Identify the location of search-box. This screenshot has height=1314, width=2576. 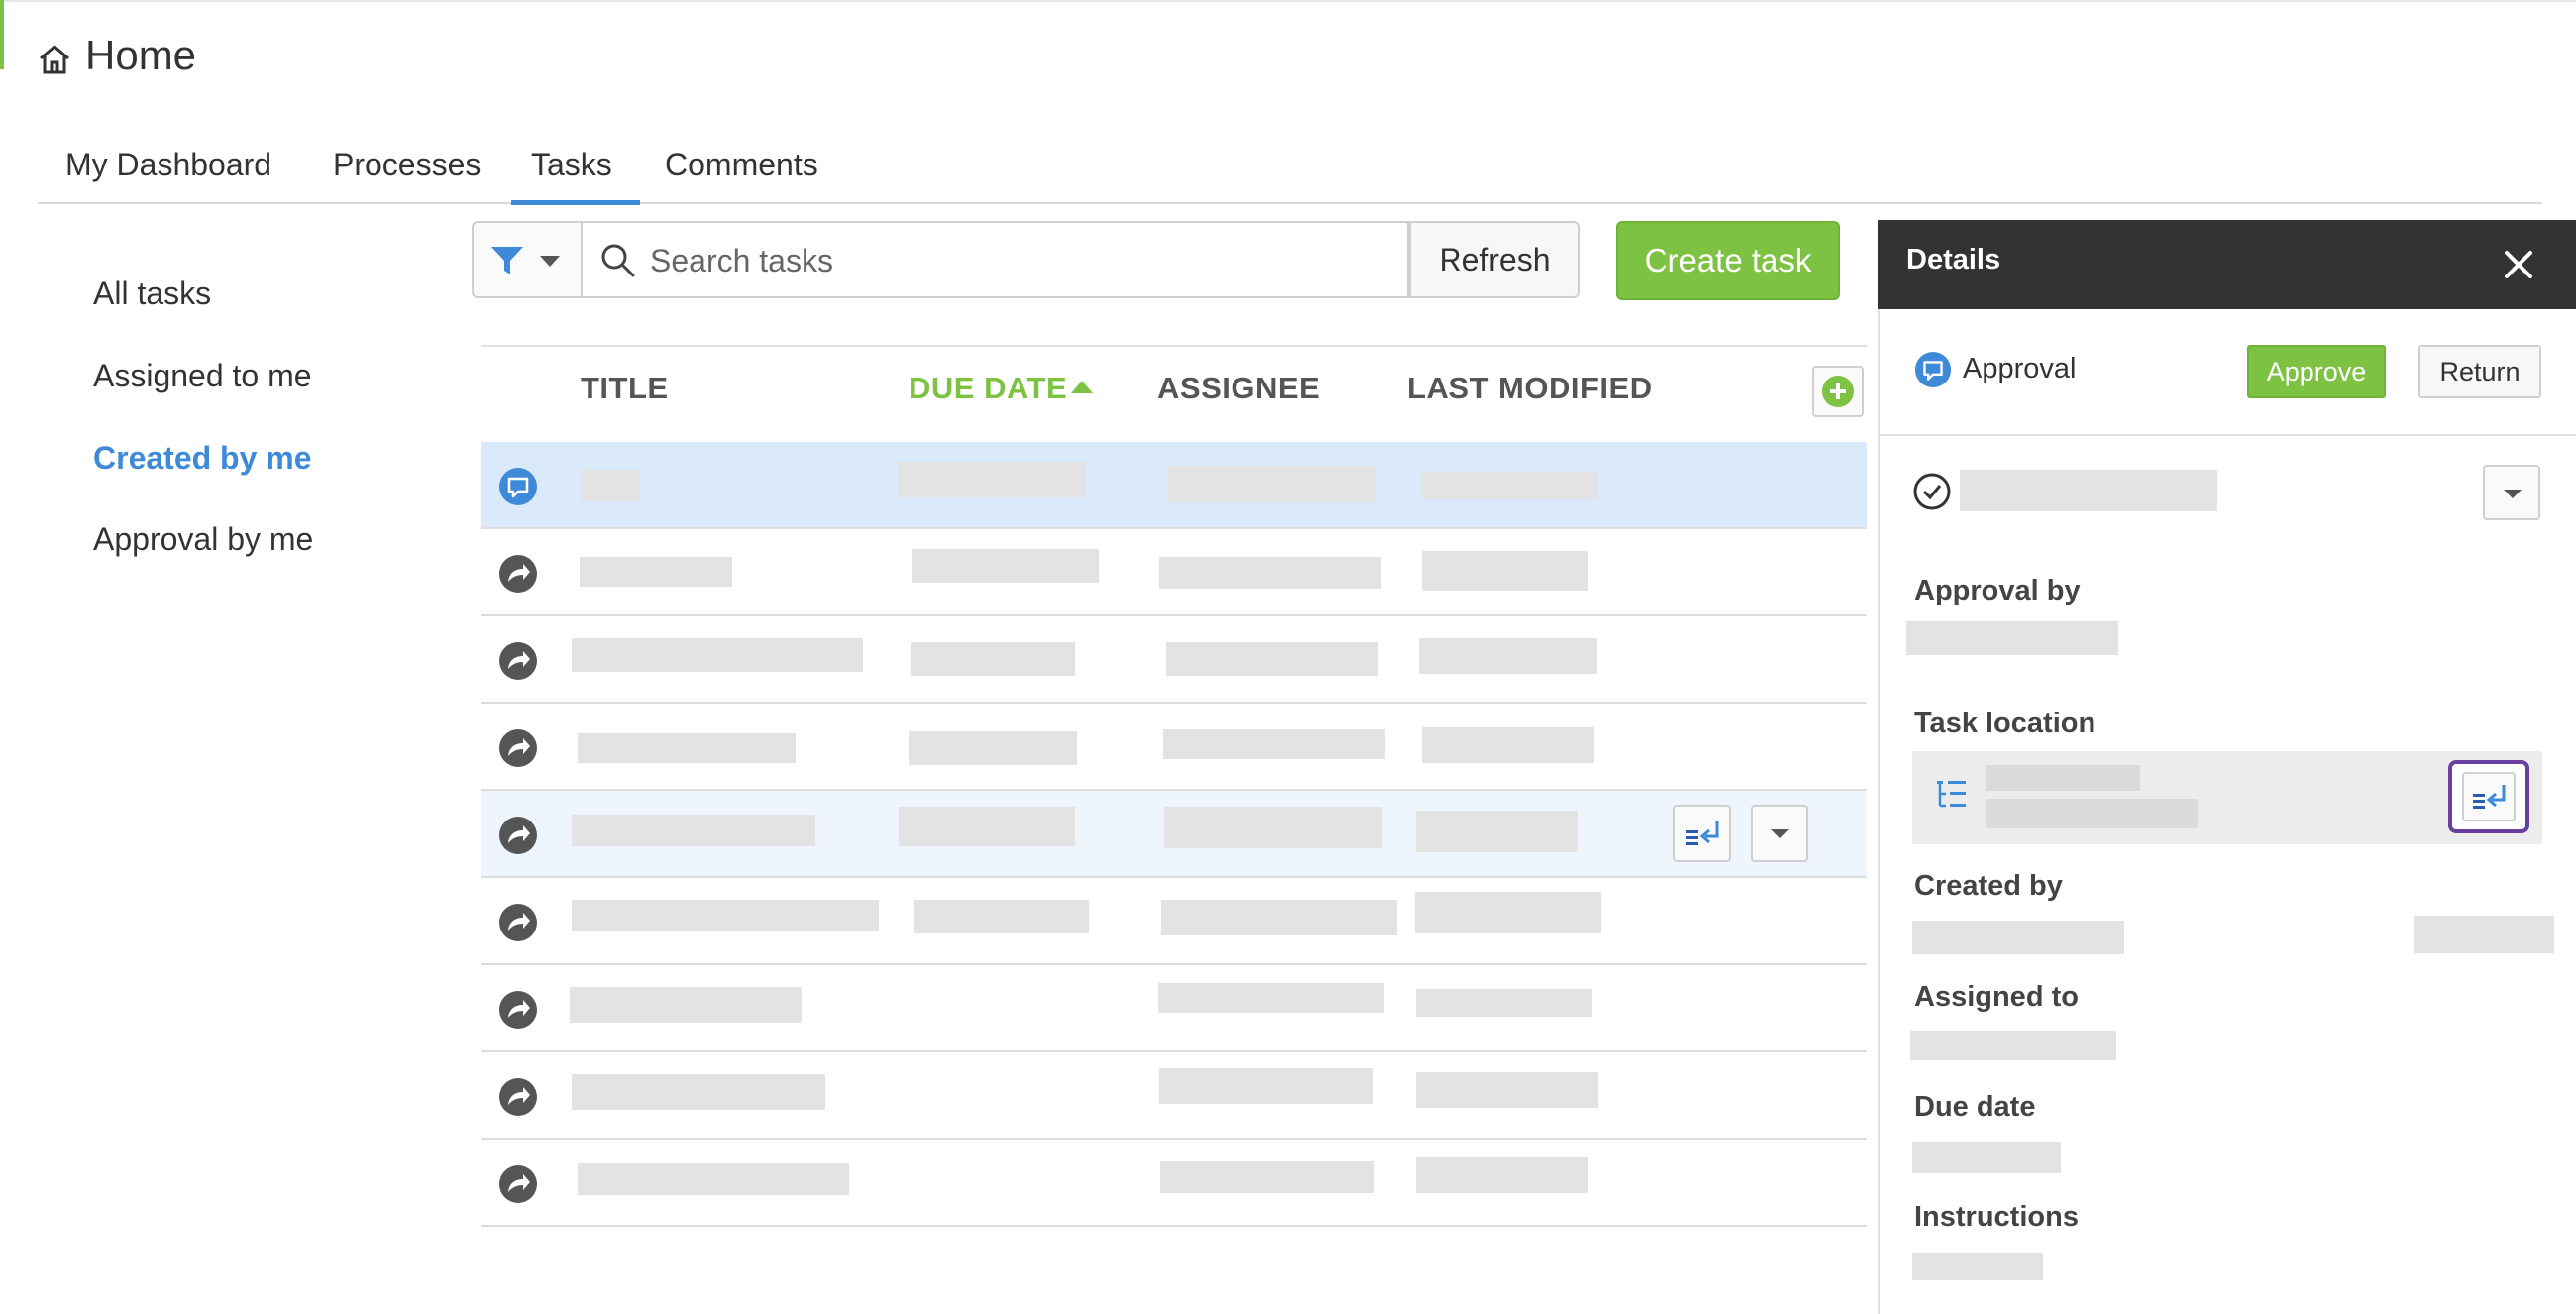
(995, 259).